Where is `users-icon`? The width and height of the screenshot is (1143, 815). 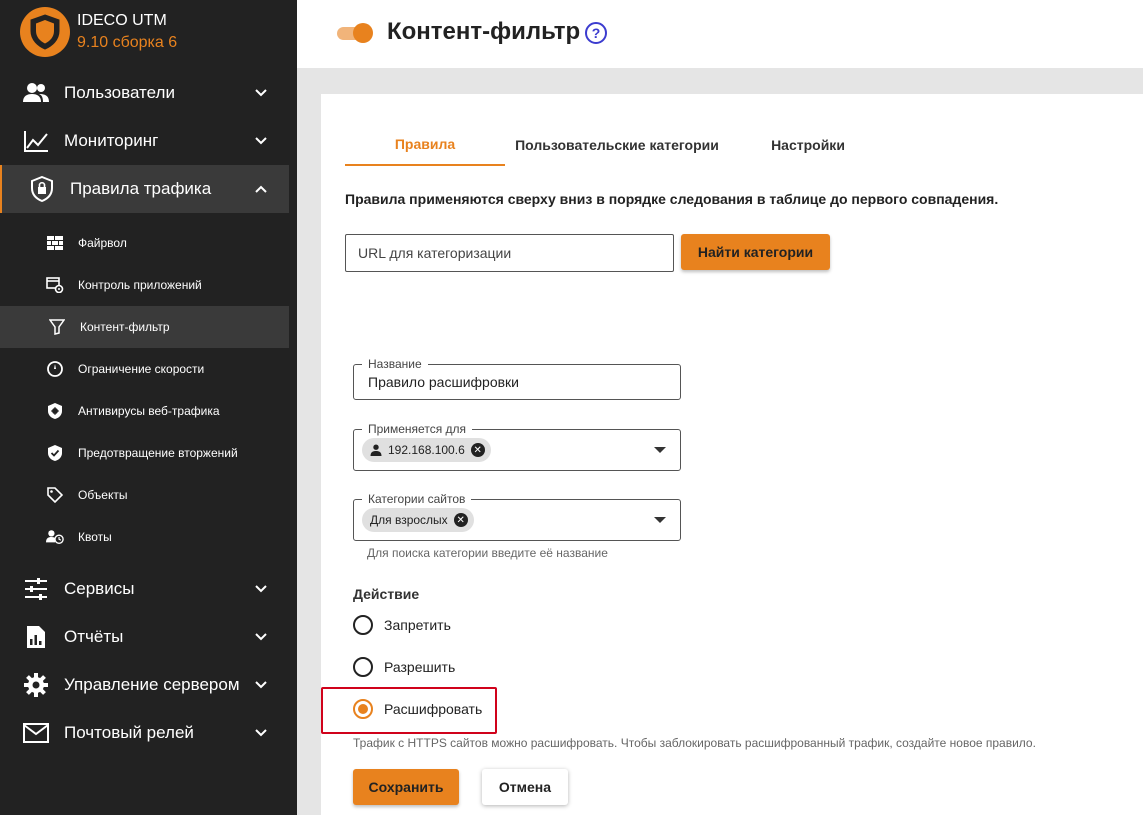 users-icon is located at coordinates (36, 93).